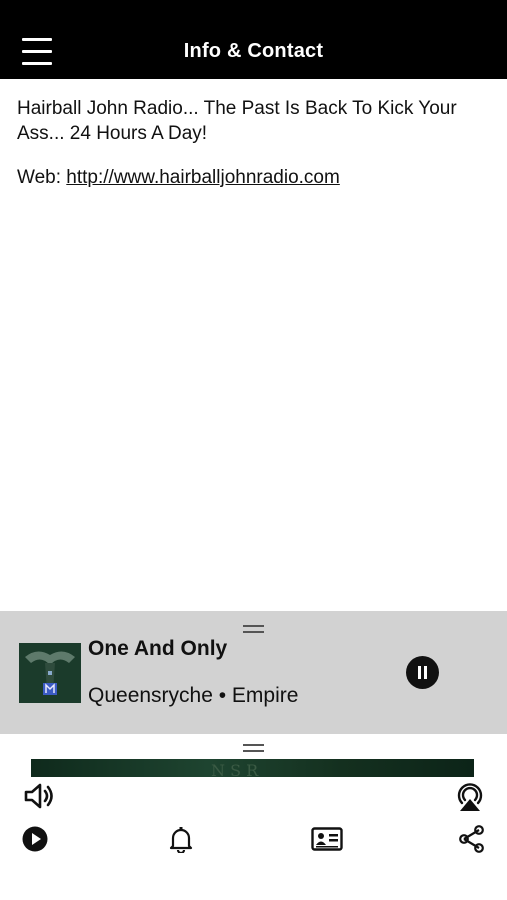  I want to click on play-icon, so click(35, 839).